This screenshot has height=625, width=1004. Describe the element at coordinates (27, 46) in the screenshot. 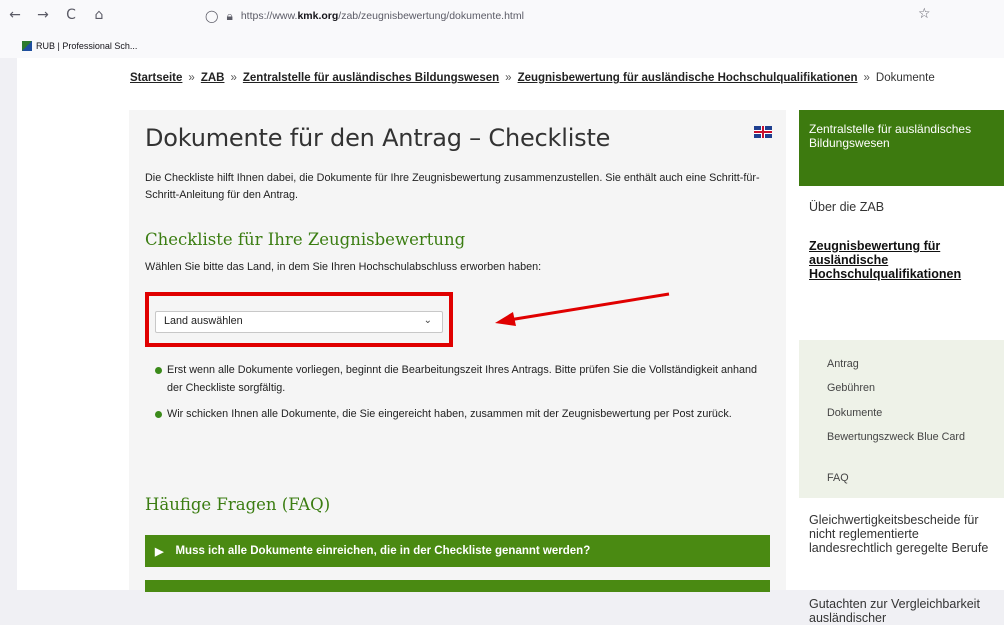

I see `bookmark-favicon-icon` at that location.